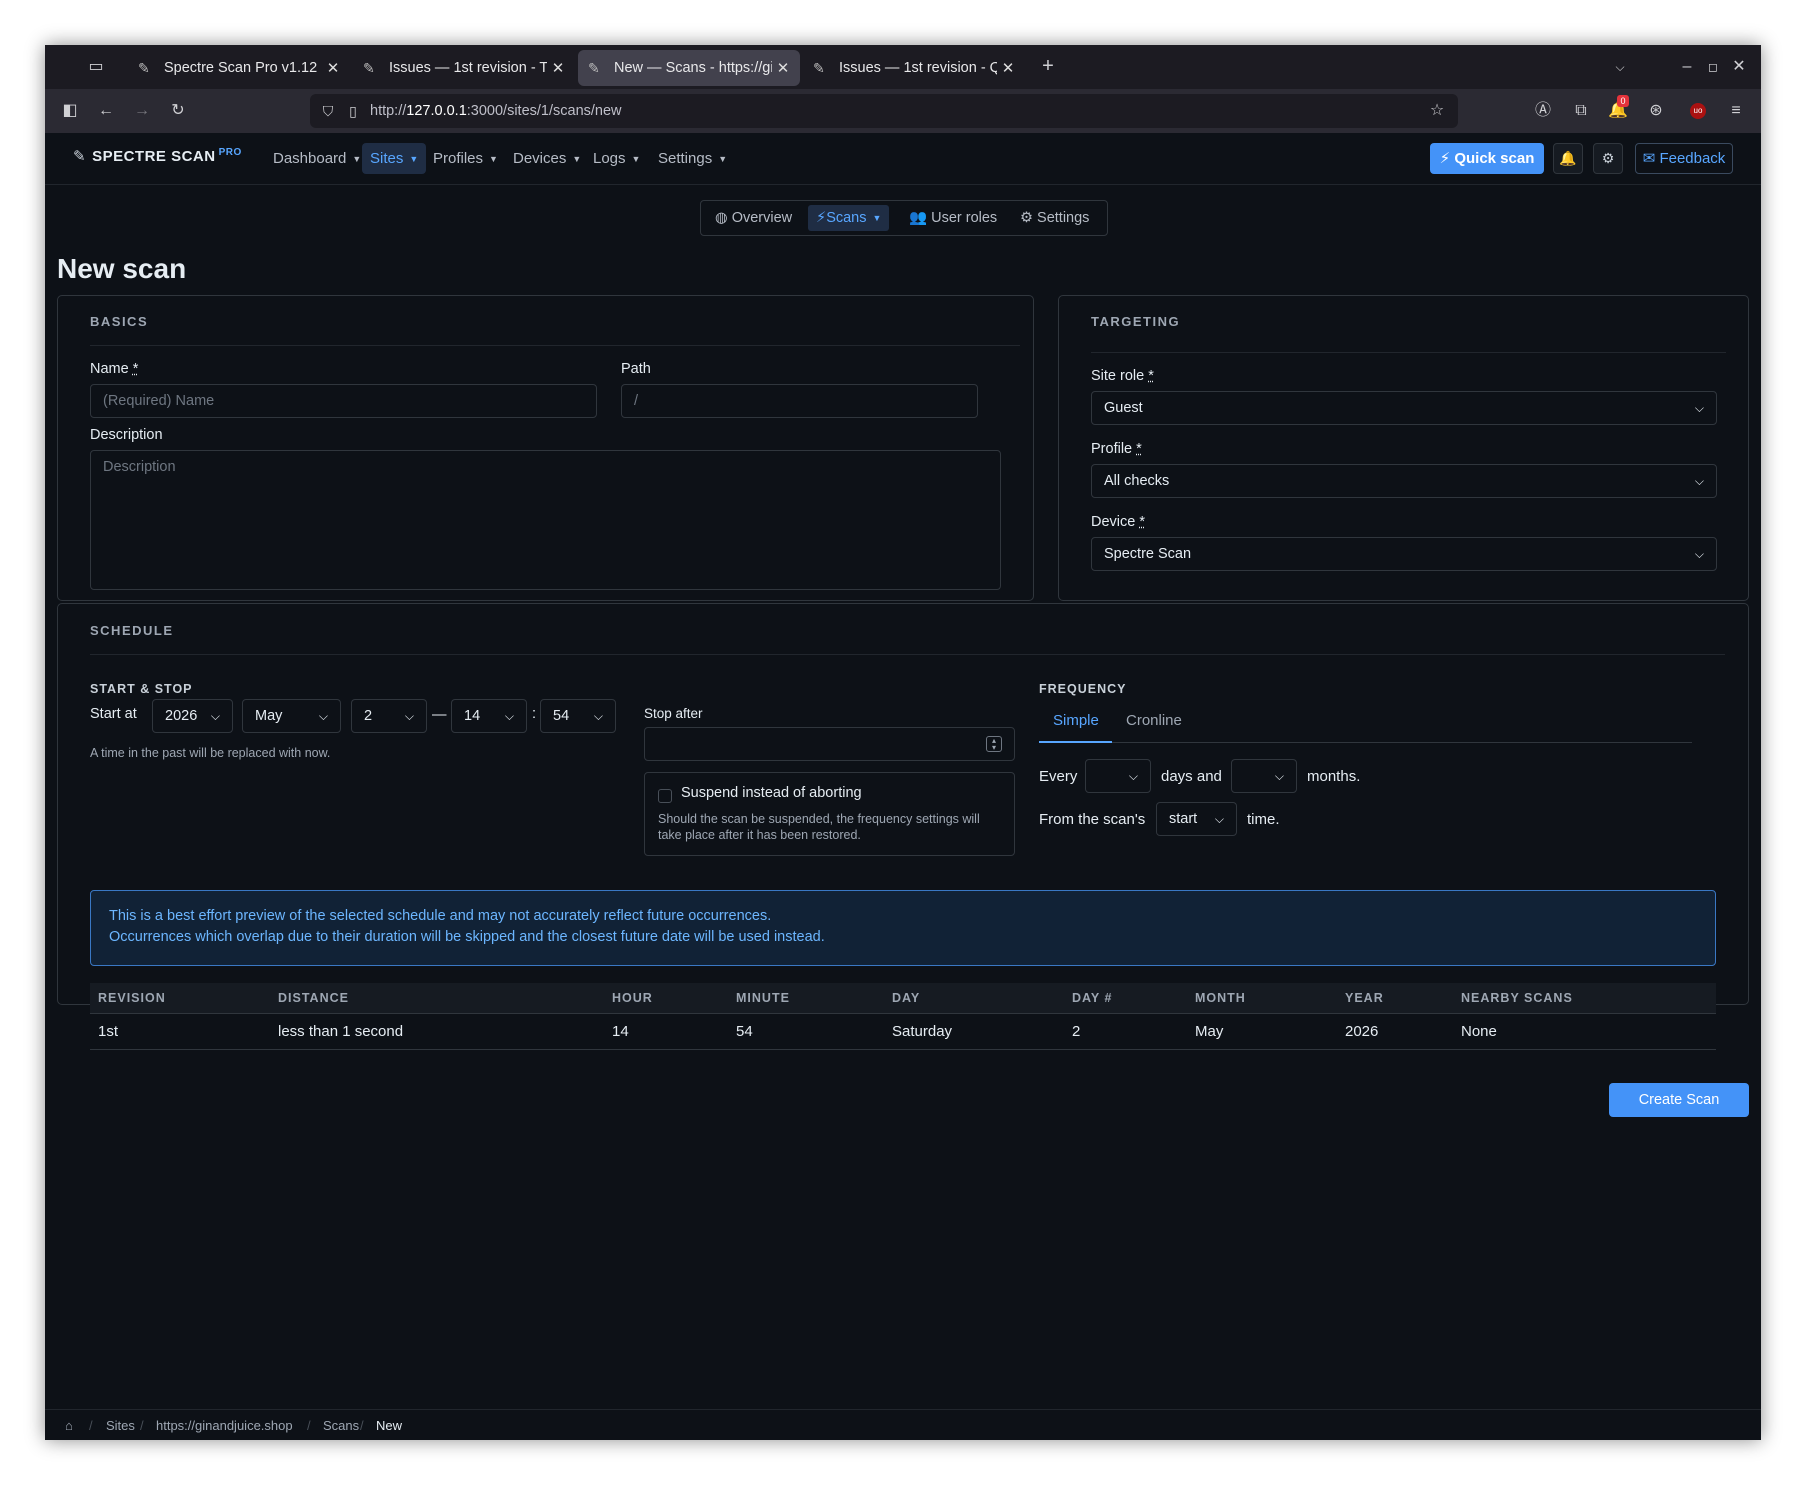 The image size is (1806, 1486). I want to click on name-label: Name *, so click(114, 369).